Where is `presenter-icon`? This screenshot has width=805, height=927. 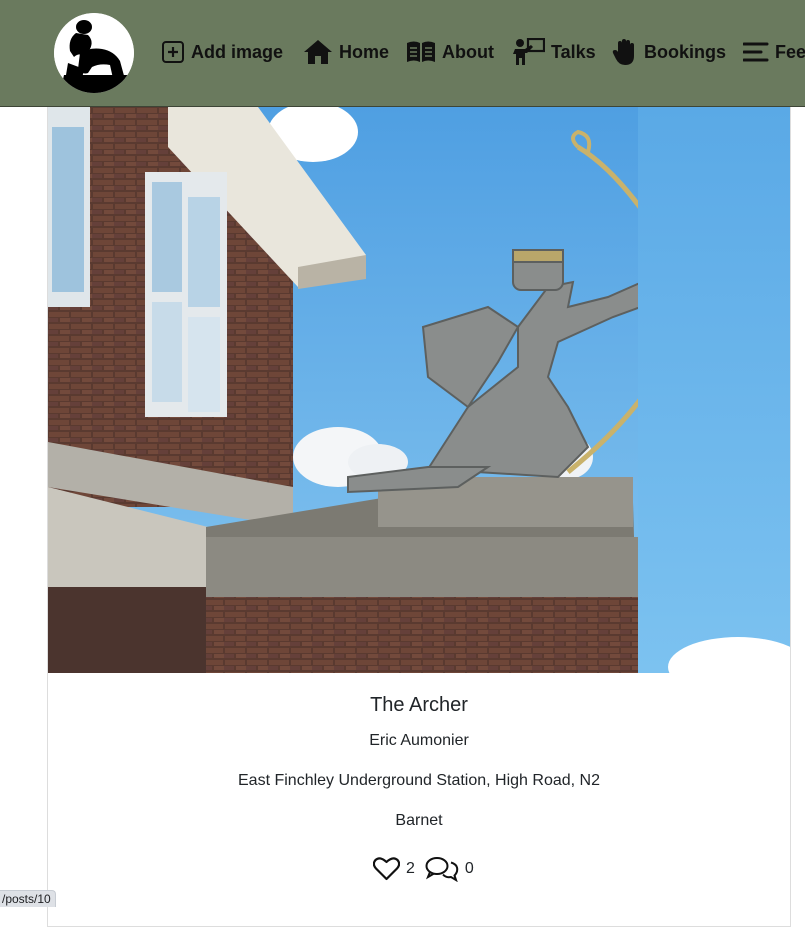 presenter-icon is located at coordinates (529, 51).